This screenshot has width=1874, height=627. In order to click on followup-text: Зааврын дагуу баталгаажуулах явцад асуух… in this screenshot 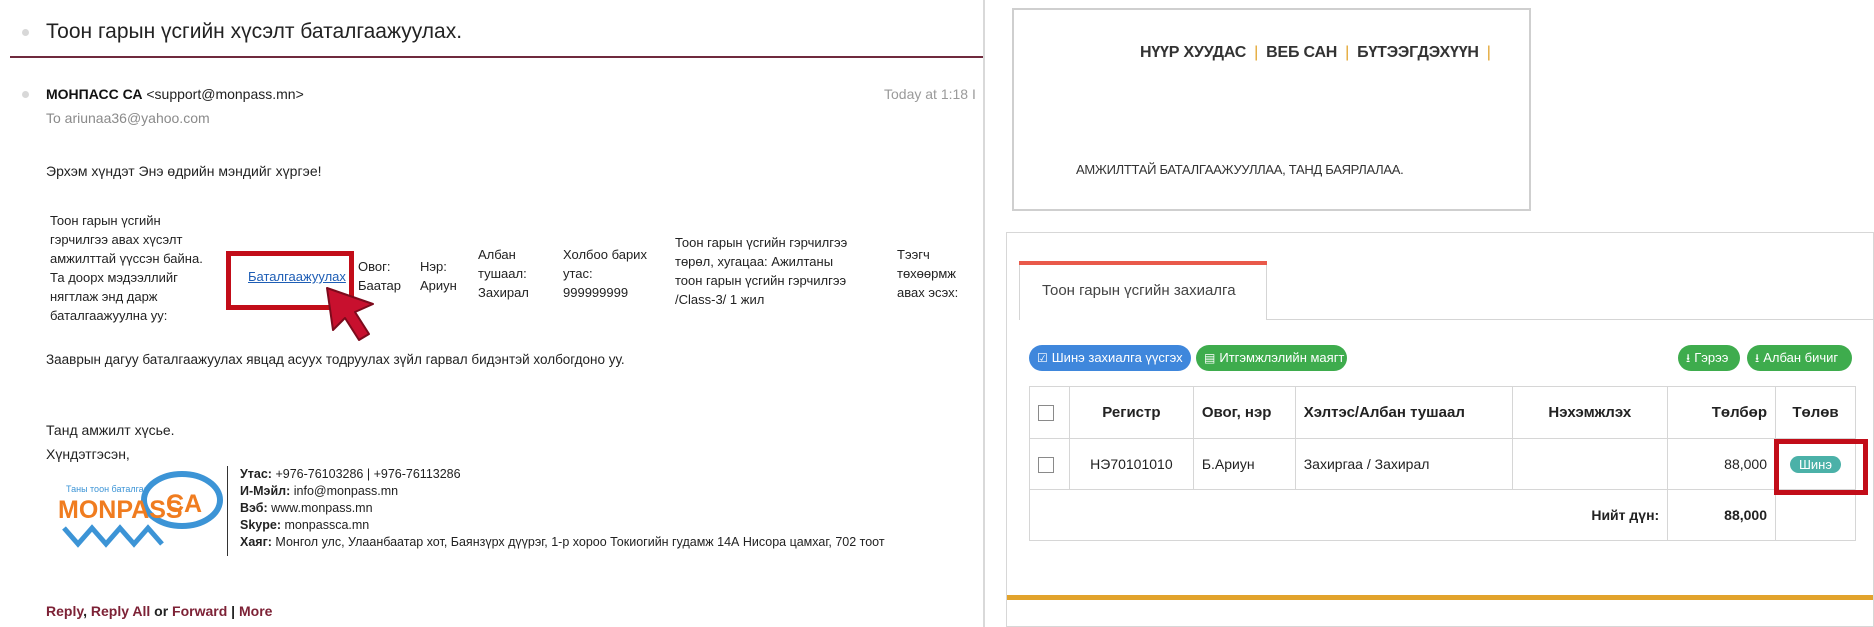, I will do `click(335, 359)`.